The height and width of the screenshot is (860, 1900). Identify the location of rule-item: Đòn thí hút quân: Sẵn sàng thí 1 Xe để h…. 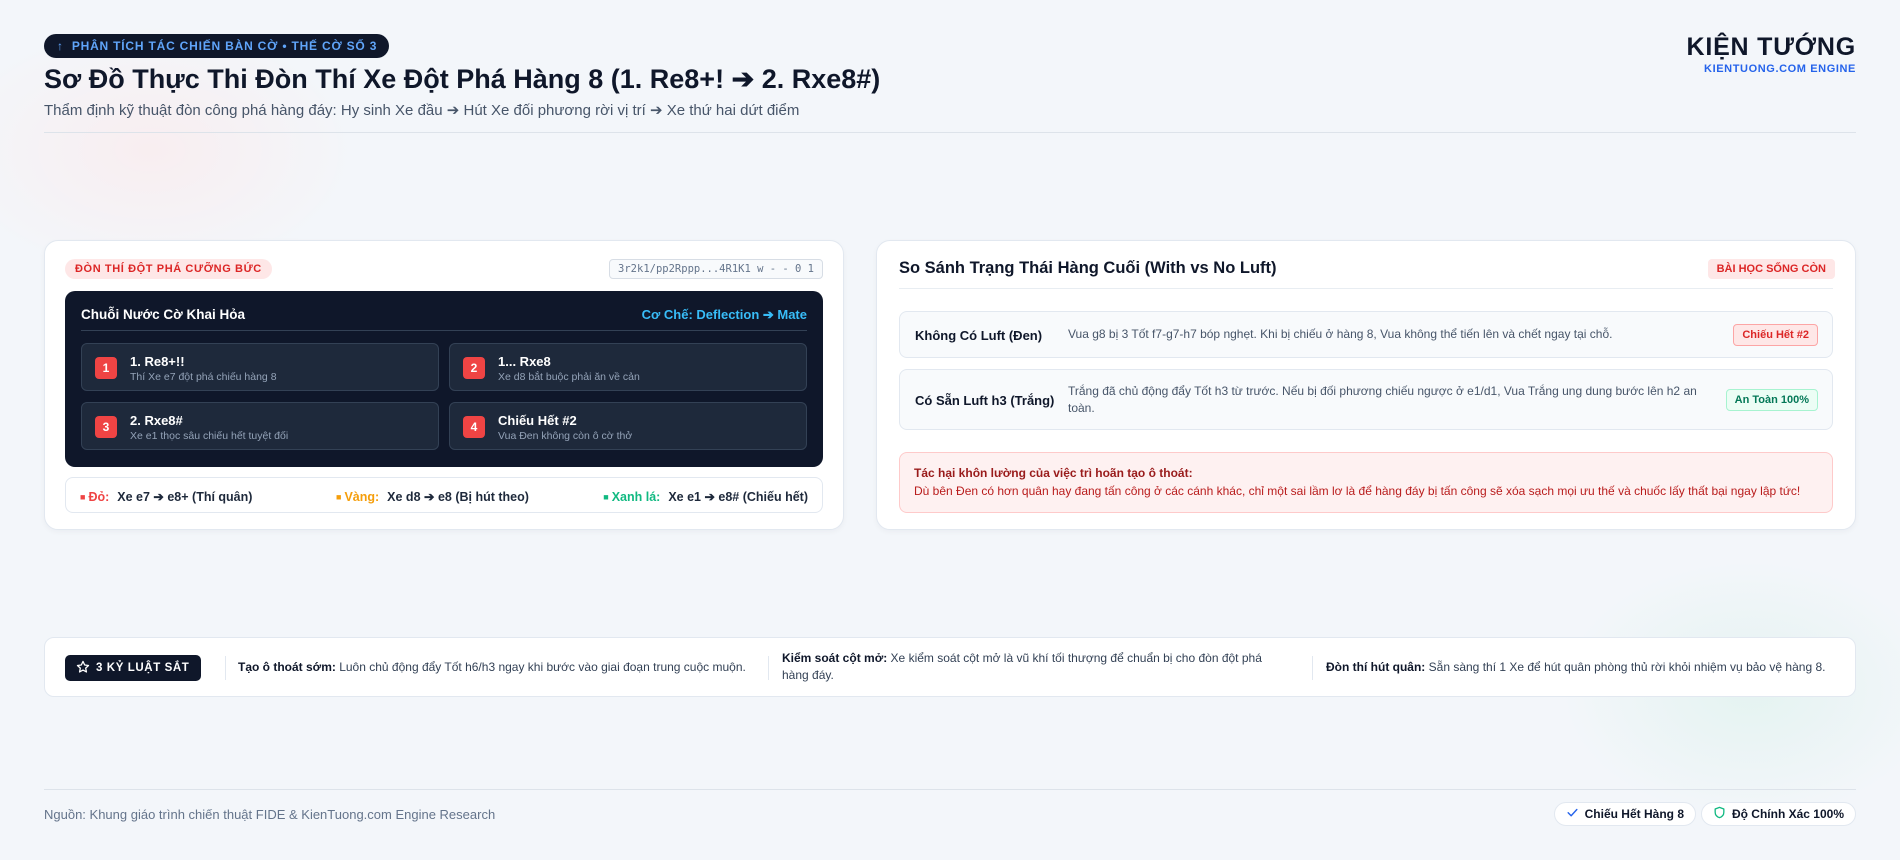
(1575, 667).